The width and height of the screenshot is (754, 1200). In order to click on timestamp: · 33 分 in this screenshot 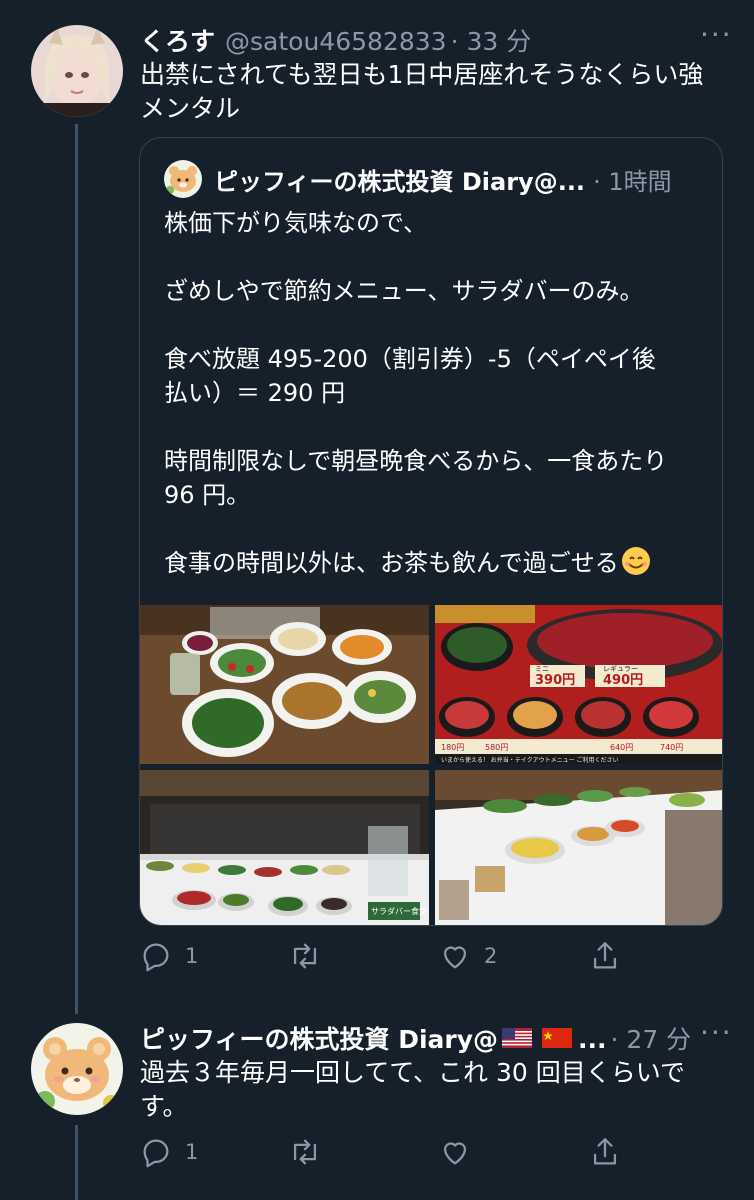, I will do `click(491, 40)`.